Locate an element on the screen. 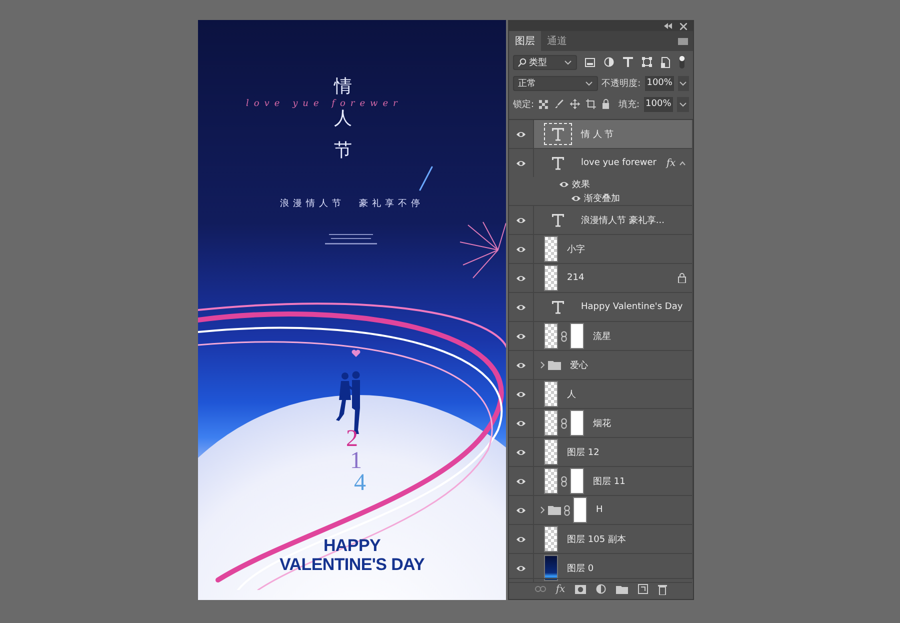  layer-row: 图层 12 is located at coordinates (600, 452).